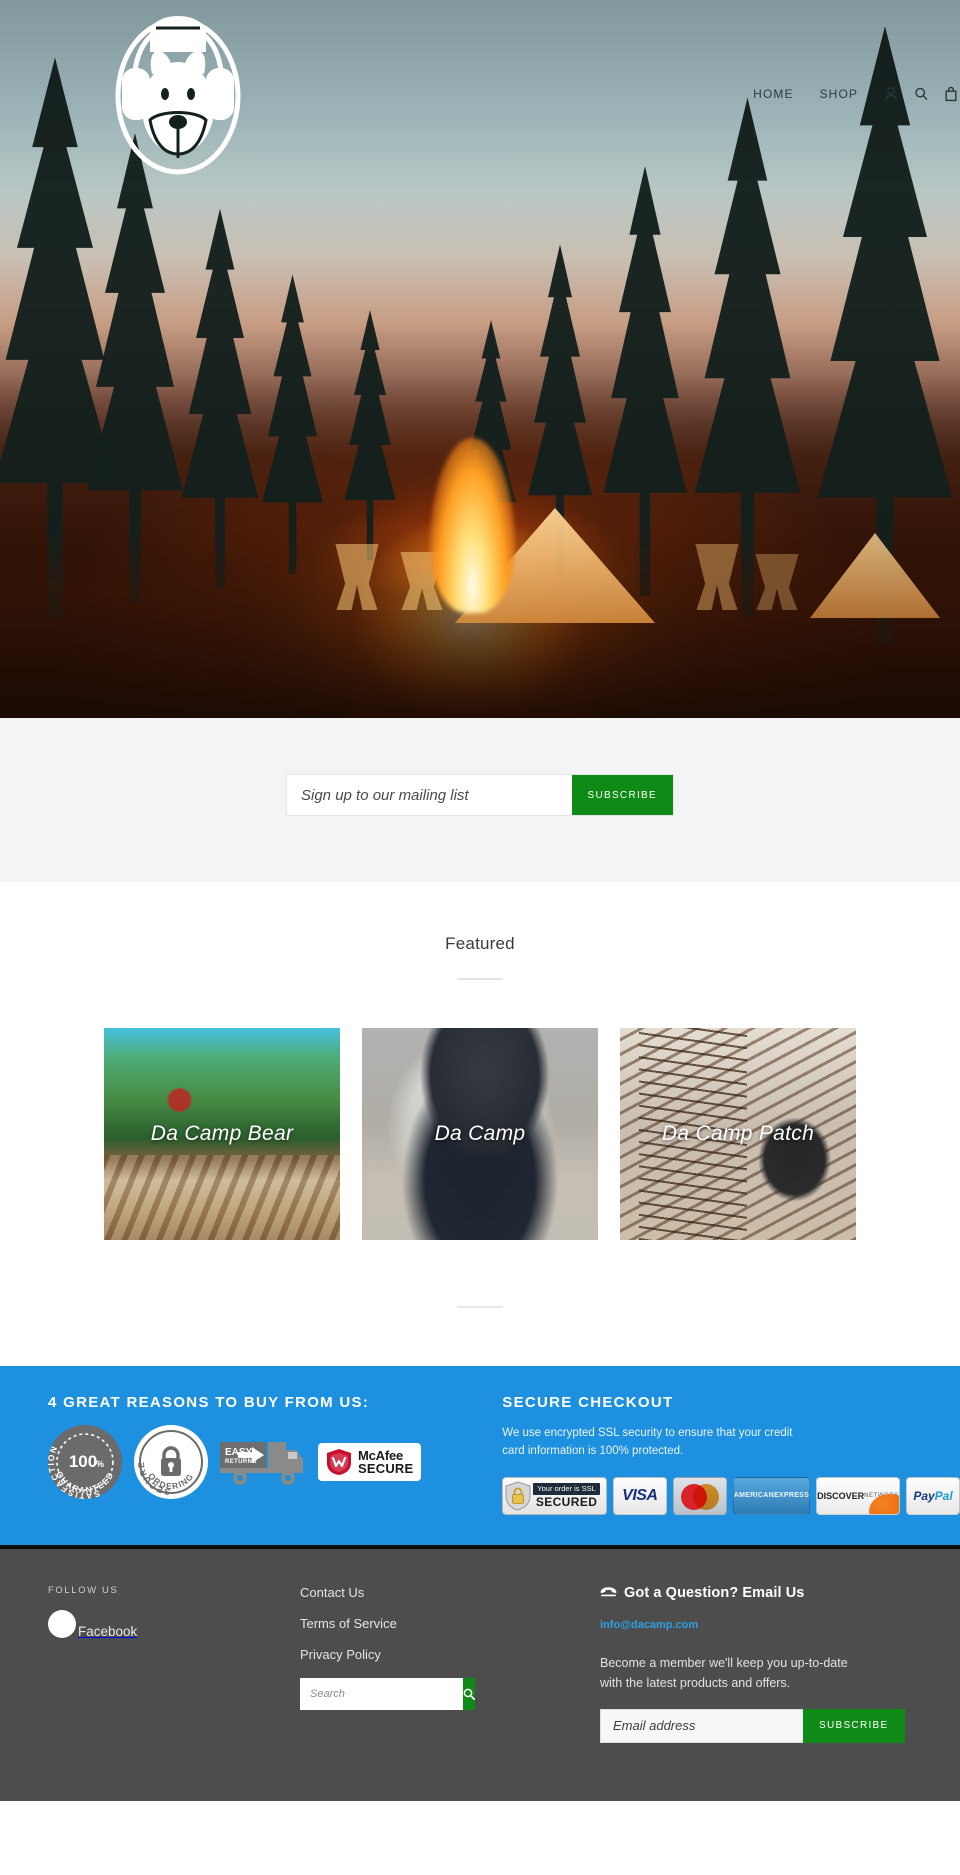  Describe the element at coordinates (518, 1496) in the screenshot. I see `padlock-shield-icon` at that location.